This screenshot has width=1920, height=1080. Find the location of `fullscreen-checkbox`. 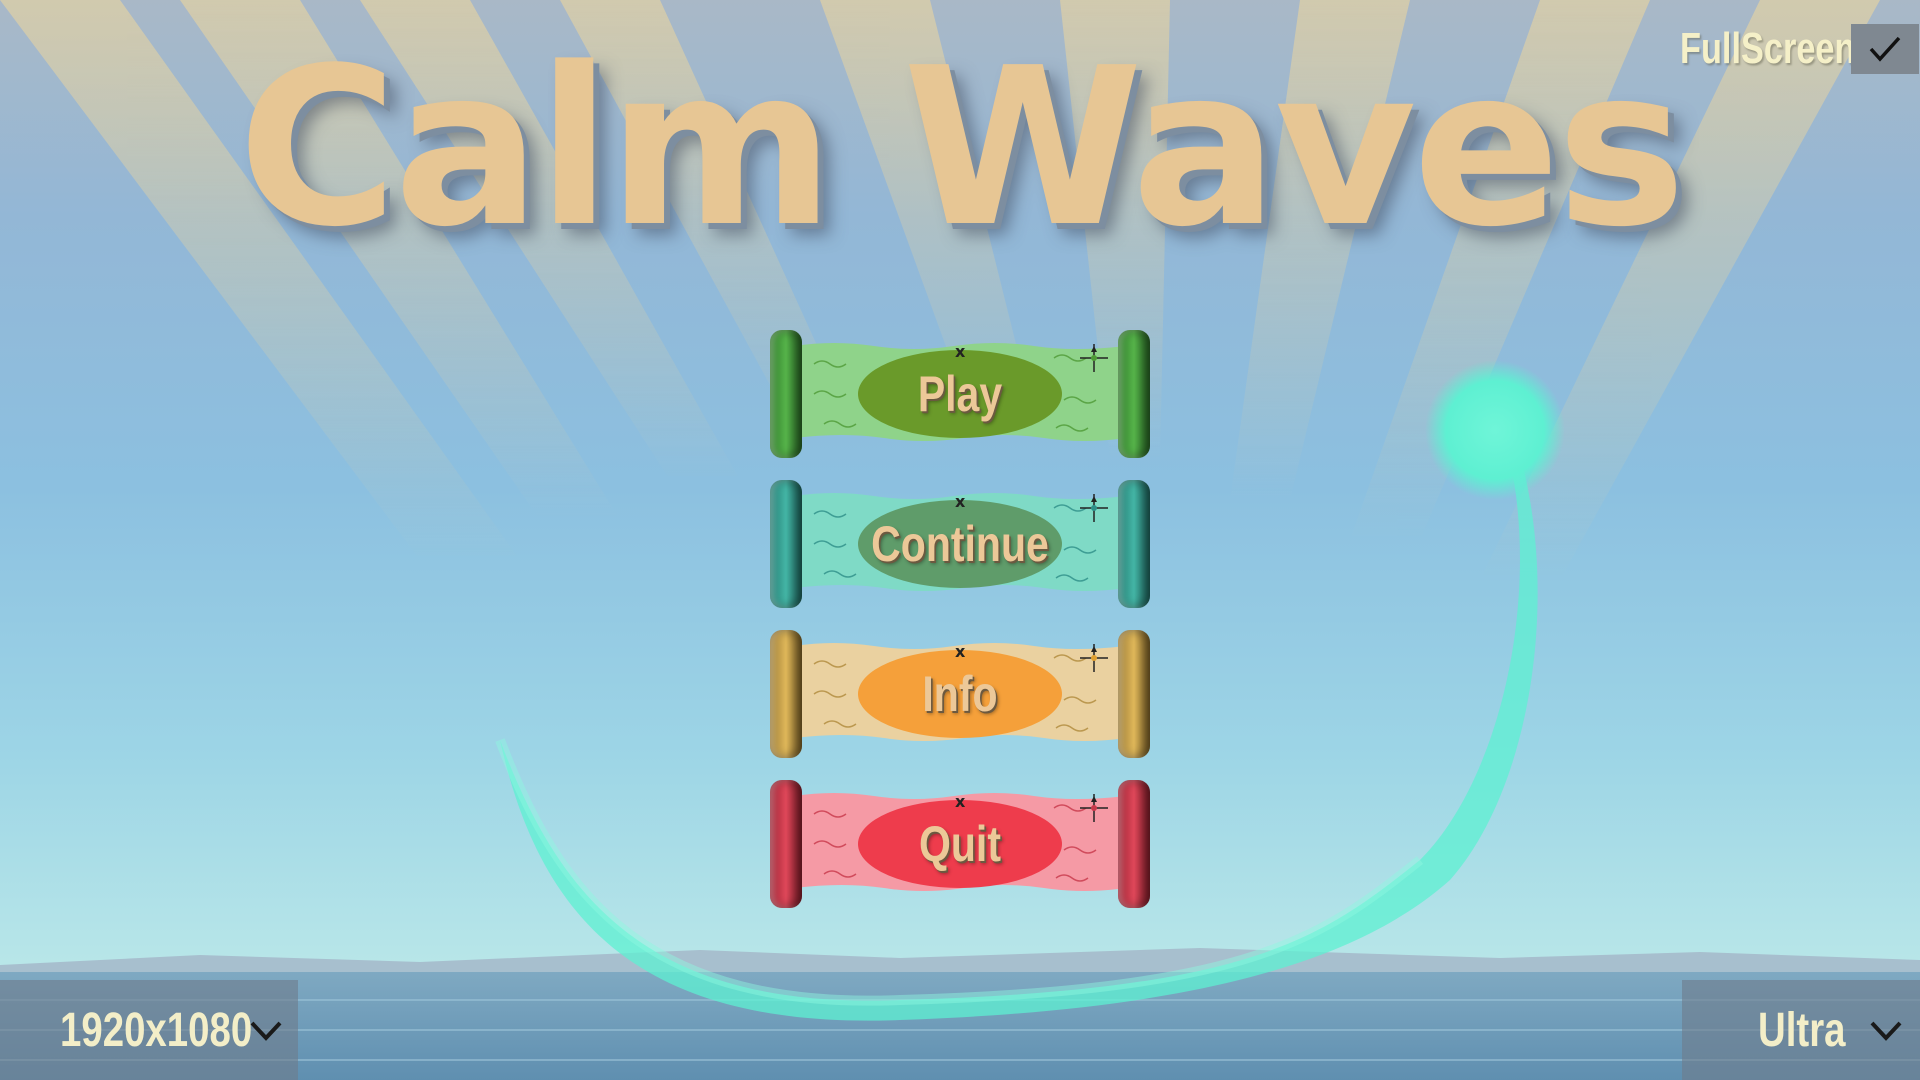

fullscreen-checkbox is located at coordinates (1885, 49).